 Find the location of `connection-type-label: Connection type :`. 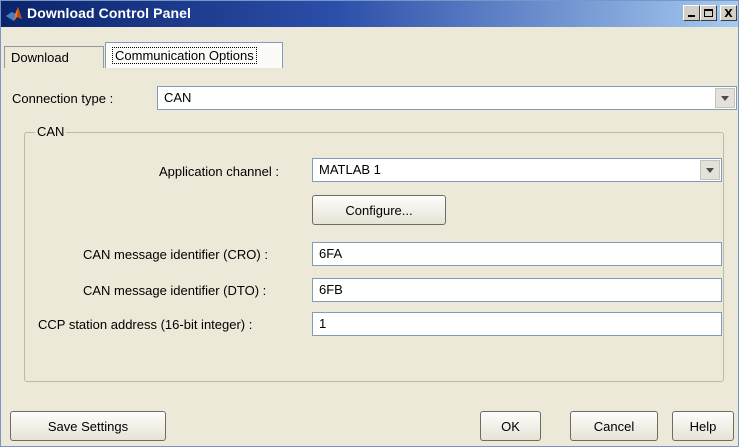

connection-type-label: Connection type : is located at coordinates (63, 98).